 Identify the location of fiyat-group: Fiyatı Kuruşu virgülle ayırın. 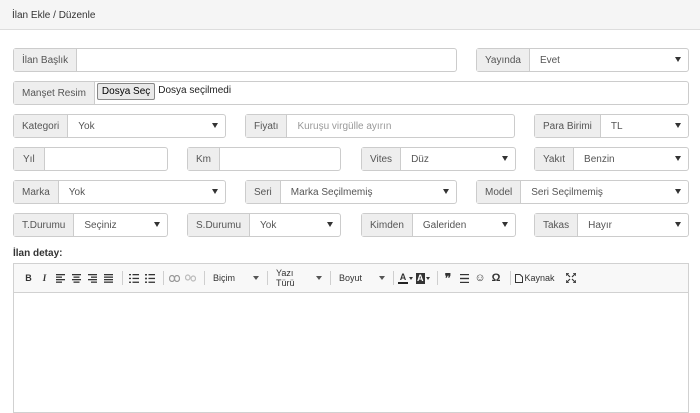
(380, 126).